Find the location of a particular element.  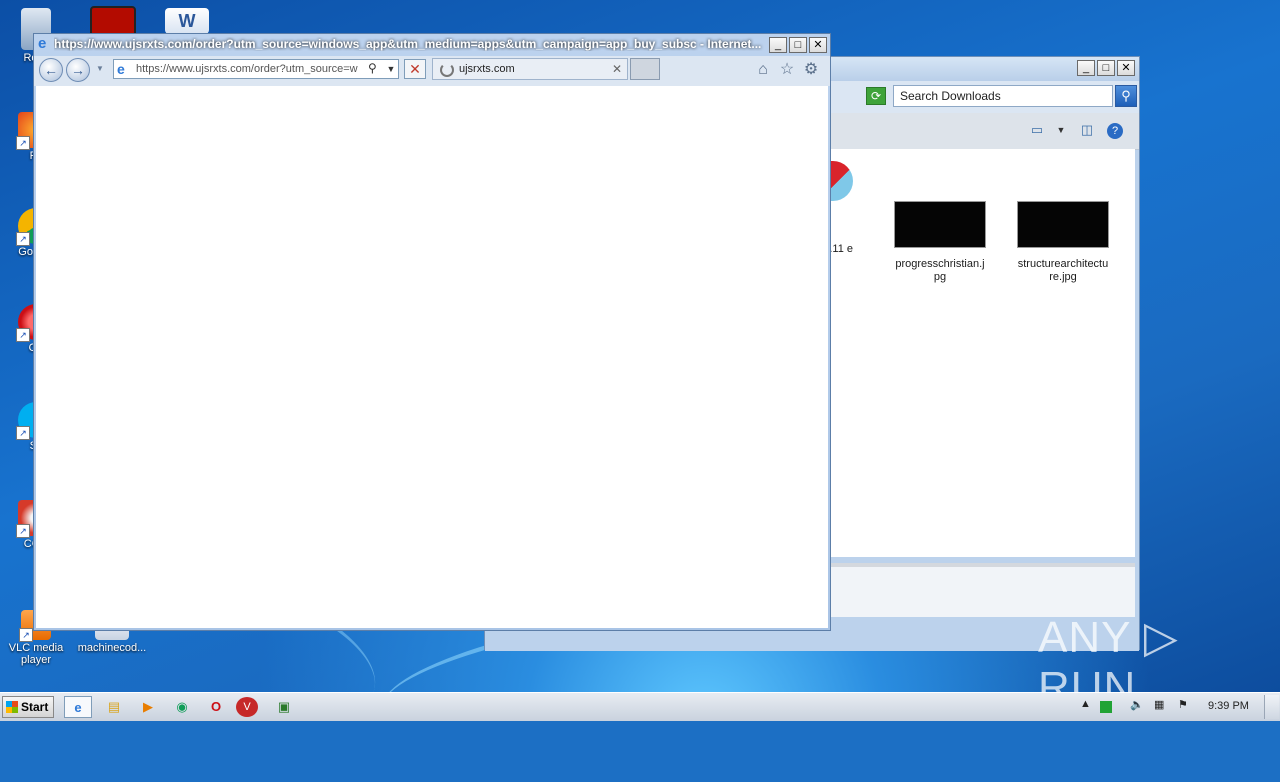

tray-expand-icon: ▲ is located at coordinates (1085, 704).